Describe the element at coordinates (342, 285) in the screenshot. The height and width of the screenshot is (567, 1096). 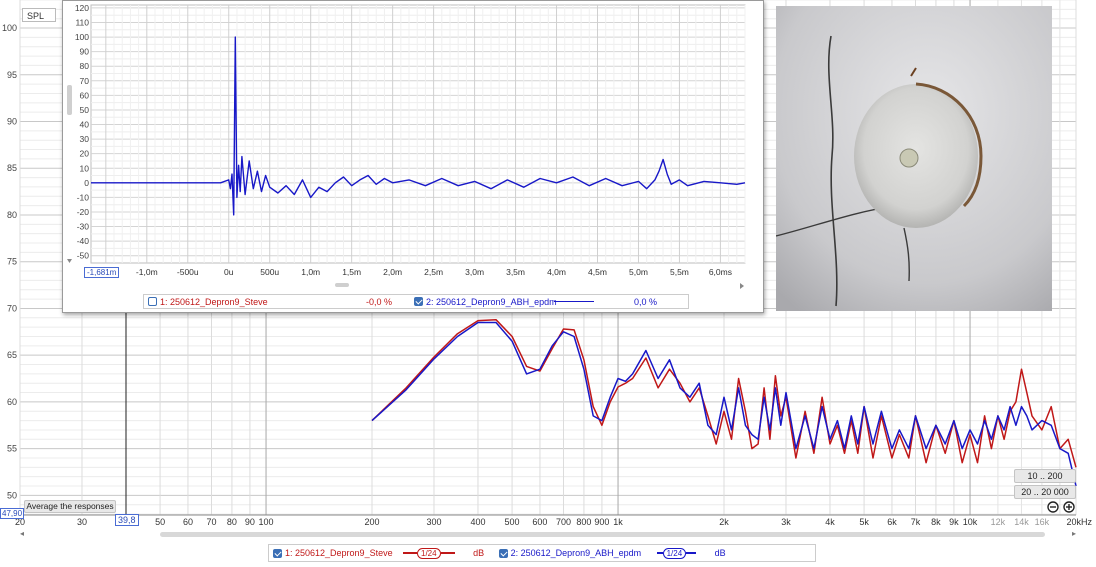
I see `ir-horizontal-scroll-thumb` at that location.